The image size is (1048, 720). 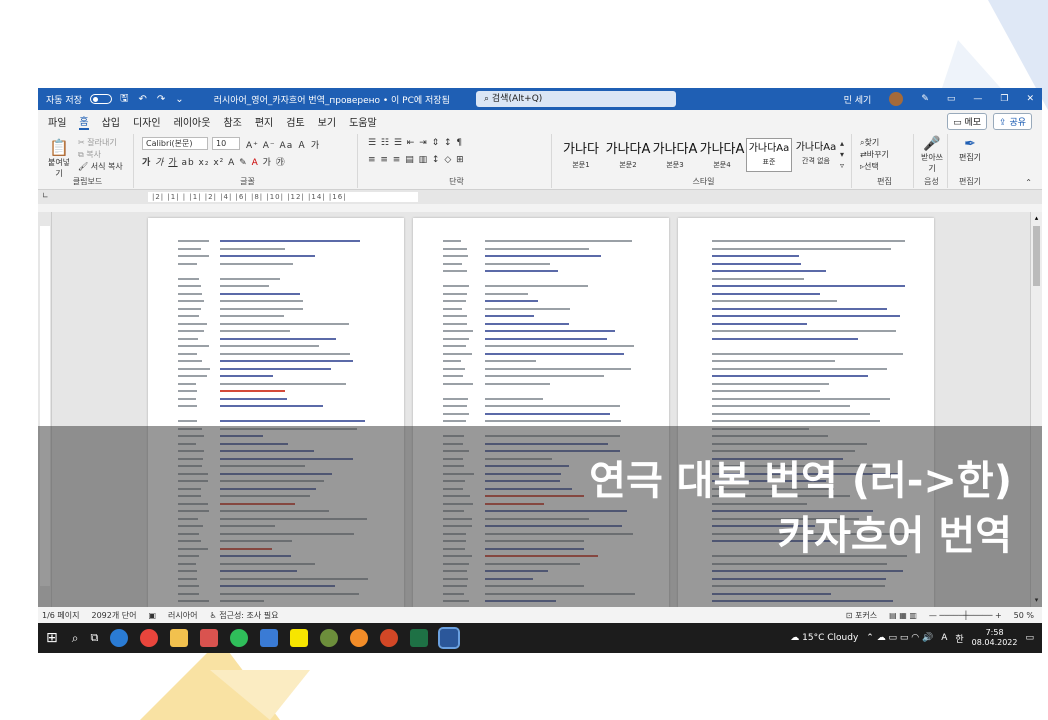 I want to click on tab-help: 도움말, so click(x=363, y=121).